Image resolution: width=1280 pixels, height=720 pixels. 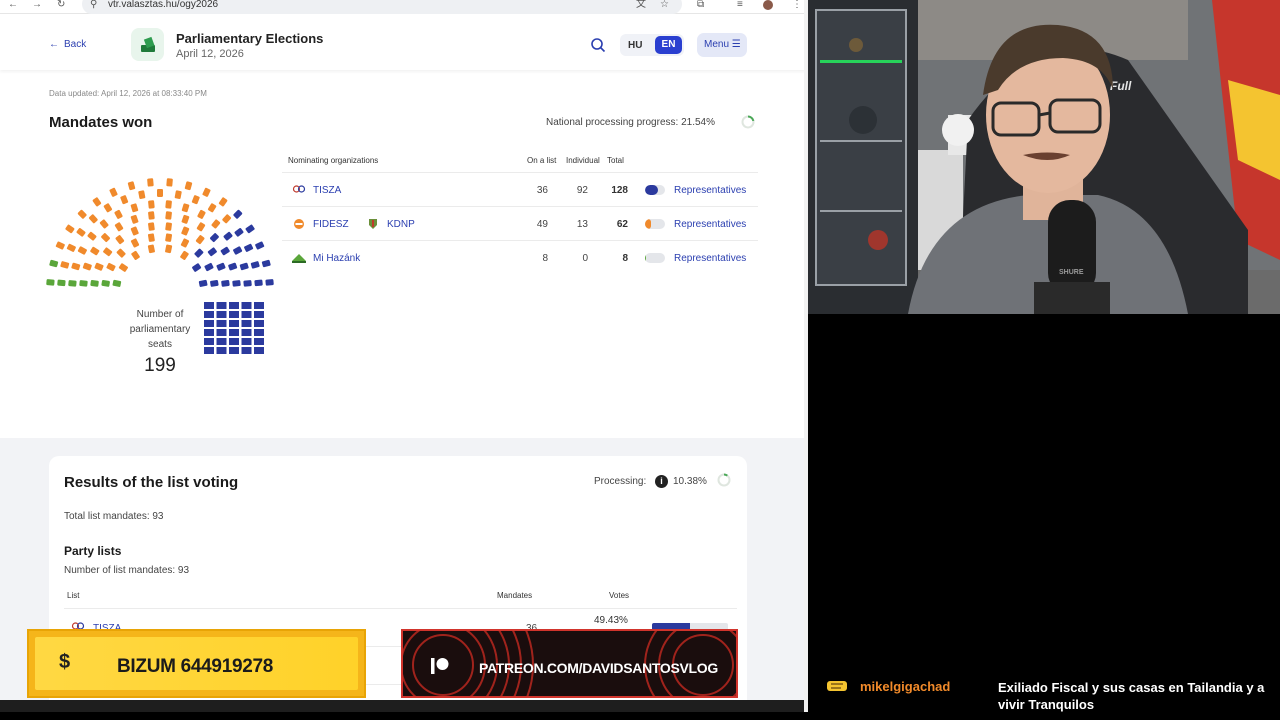 What do you see at coordinates (542, 190) in the screenshot?
I see `on-list-value: 36` at bounding box center [542, 190].